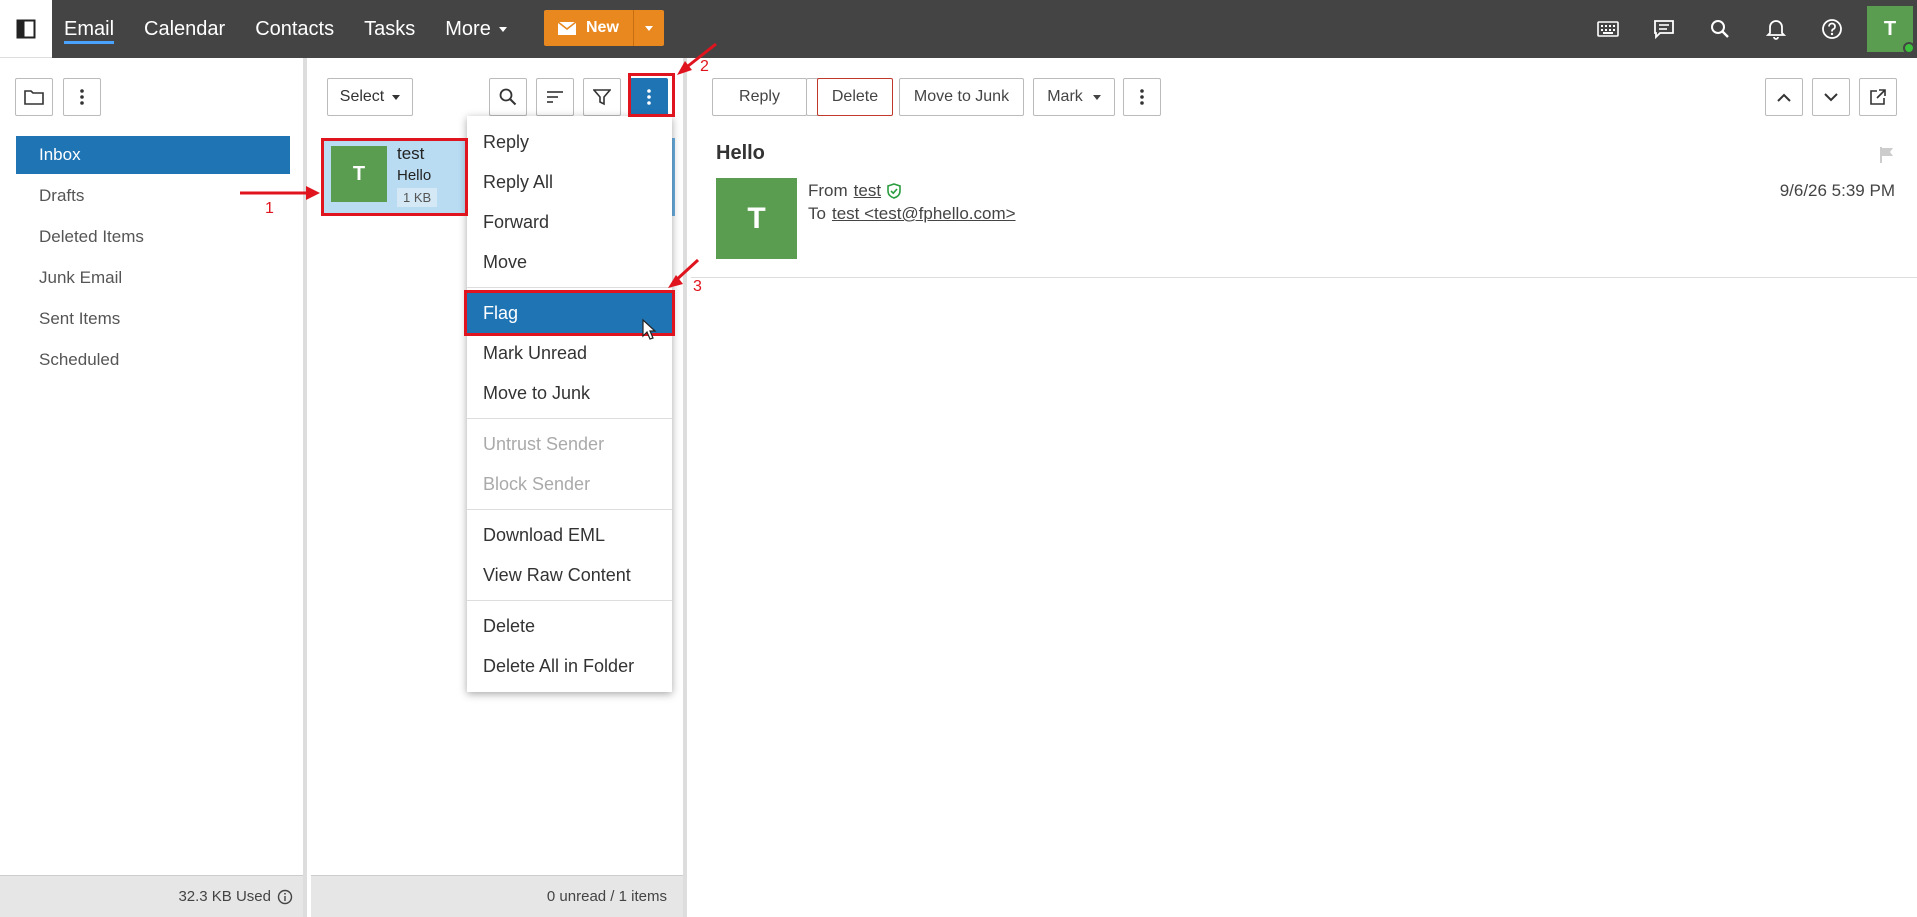 The height and width of the screenshot is (917, 1917). Describe the element at coordinates (153, 278) in the screenshot. I see `folder-junk-email: Junk Email` at that location.